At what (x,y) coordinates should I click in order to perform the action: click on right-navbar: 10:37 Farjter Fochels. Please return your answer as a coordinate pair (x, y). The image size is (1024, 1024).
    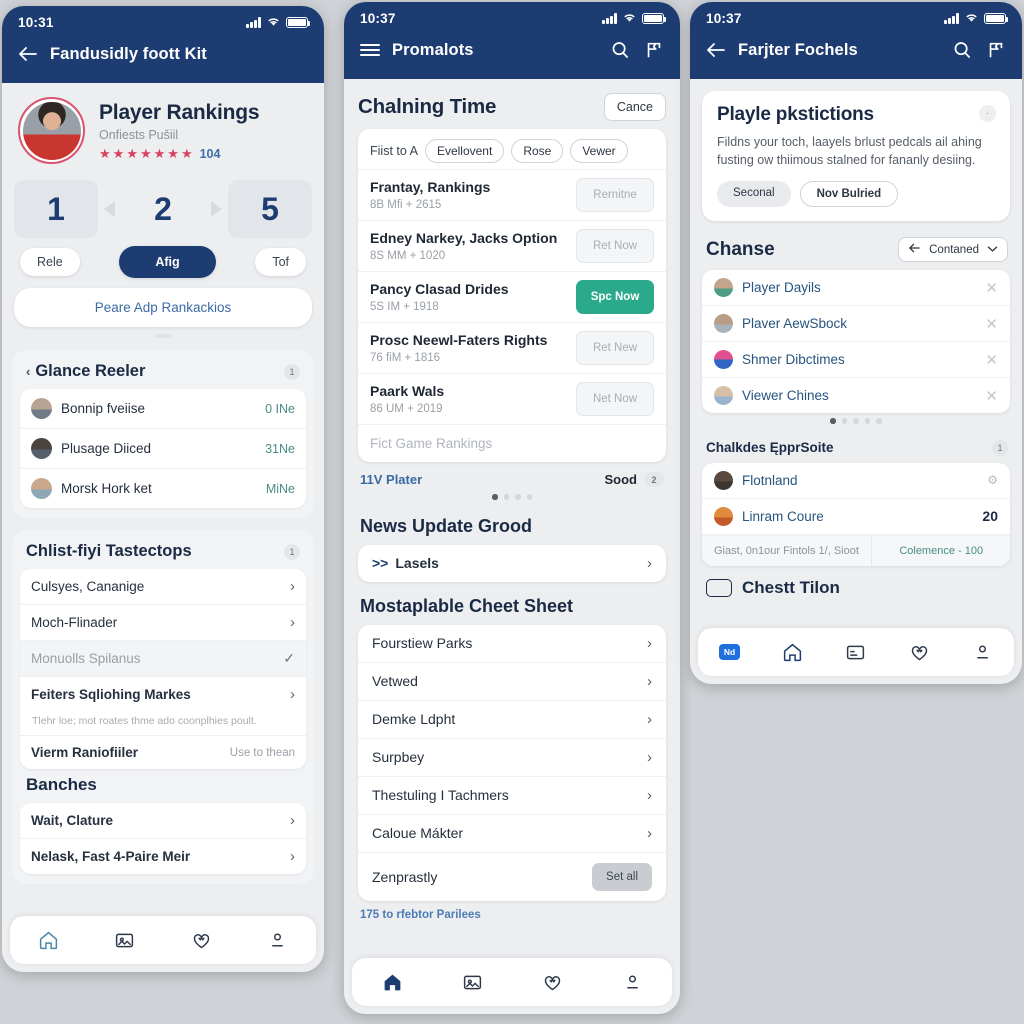
    Looking at the image, I should click on (856, 40).